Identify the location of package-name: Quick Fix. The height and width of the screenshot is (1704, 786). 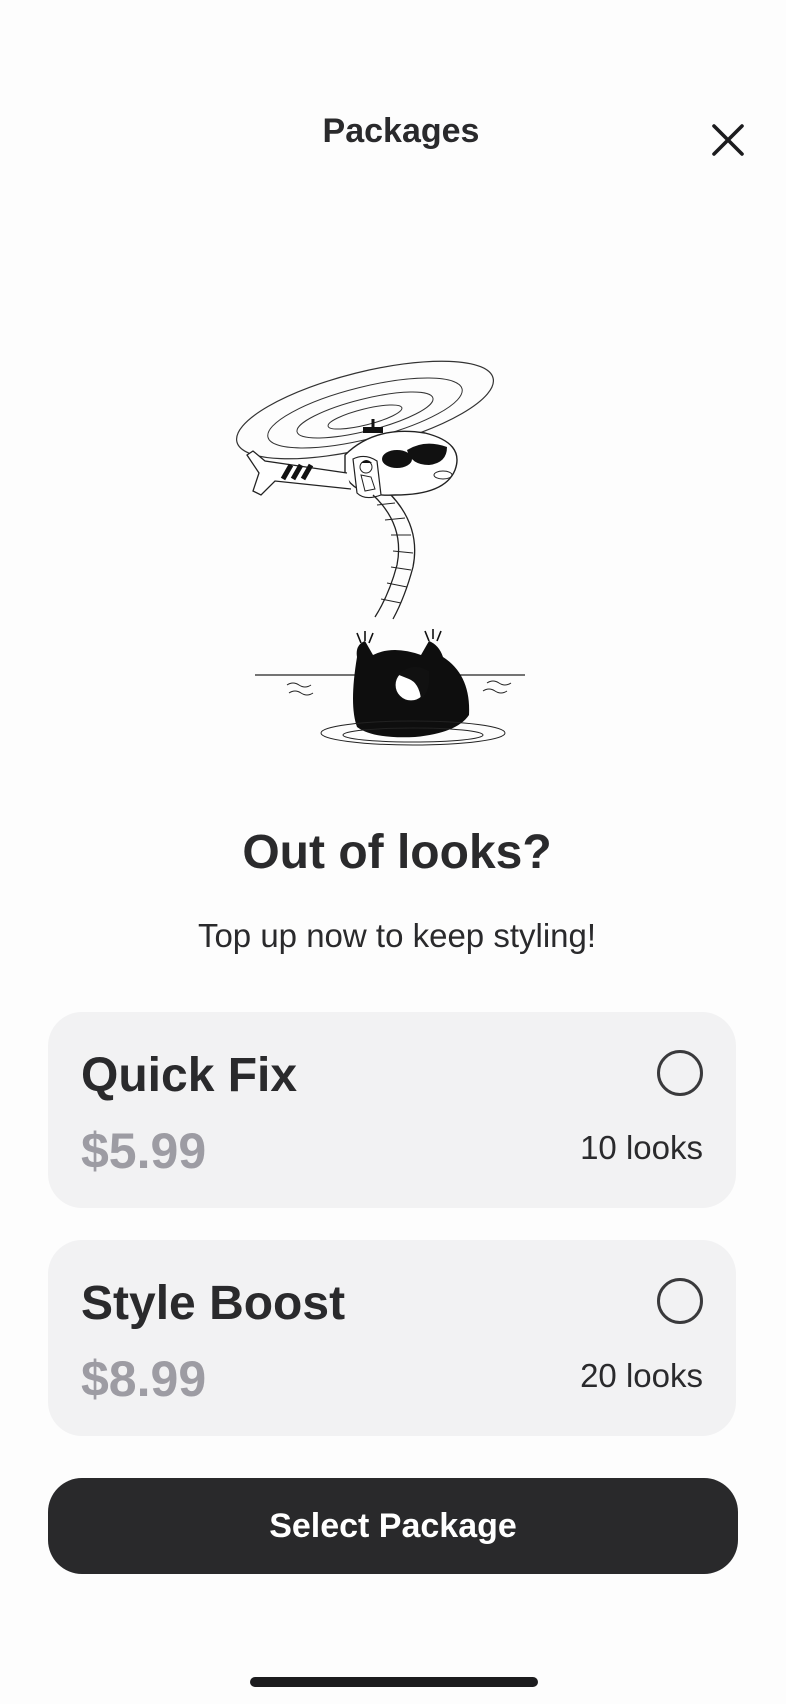
(189, 1075).